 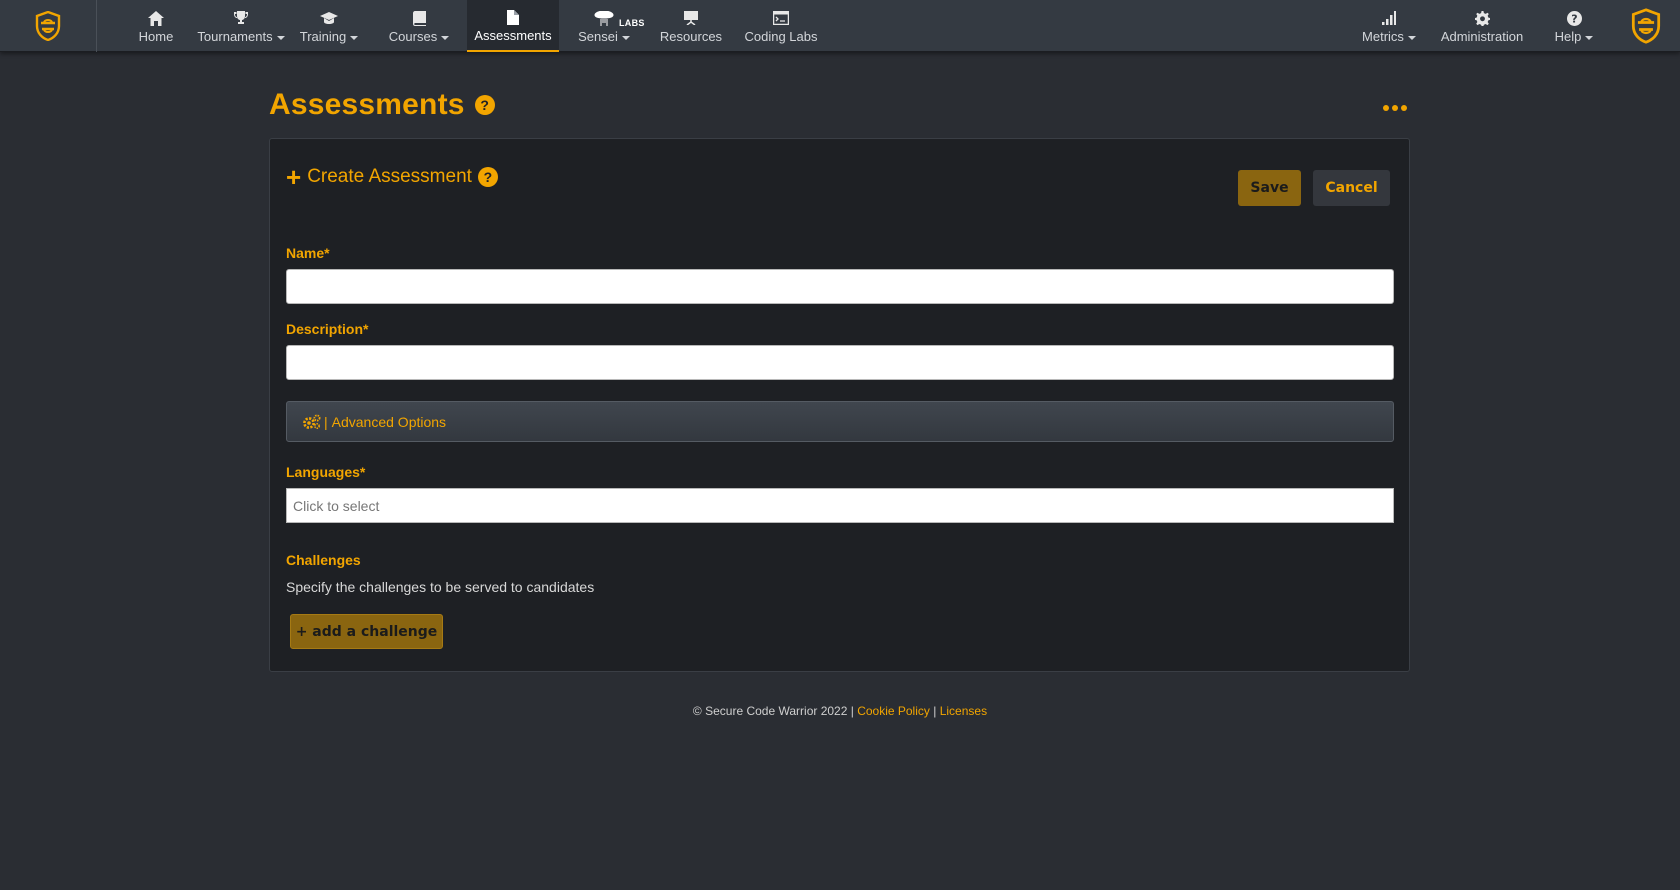 I want to click on home-icon, so click(x=156, y=18).